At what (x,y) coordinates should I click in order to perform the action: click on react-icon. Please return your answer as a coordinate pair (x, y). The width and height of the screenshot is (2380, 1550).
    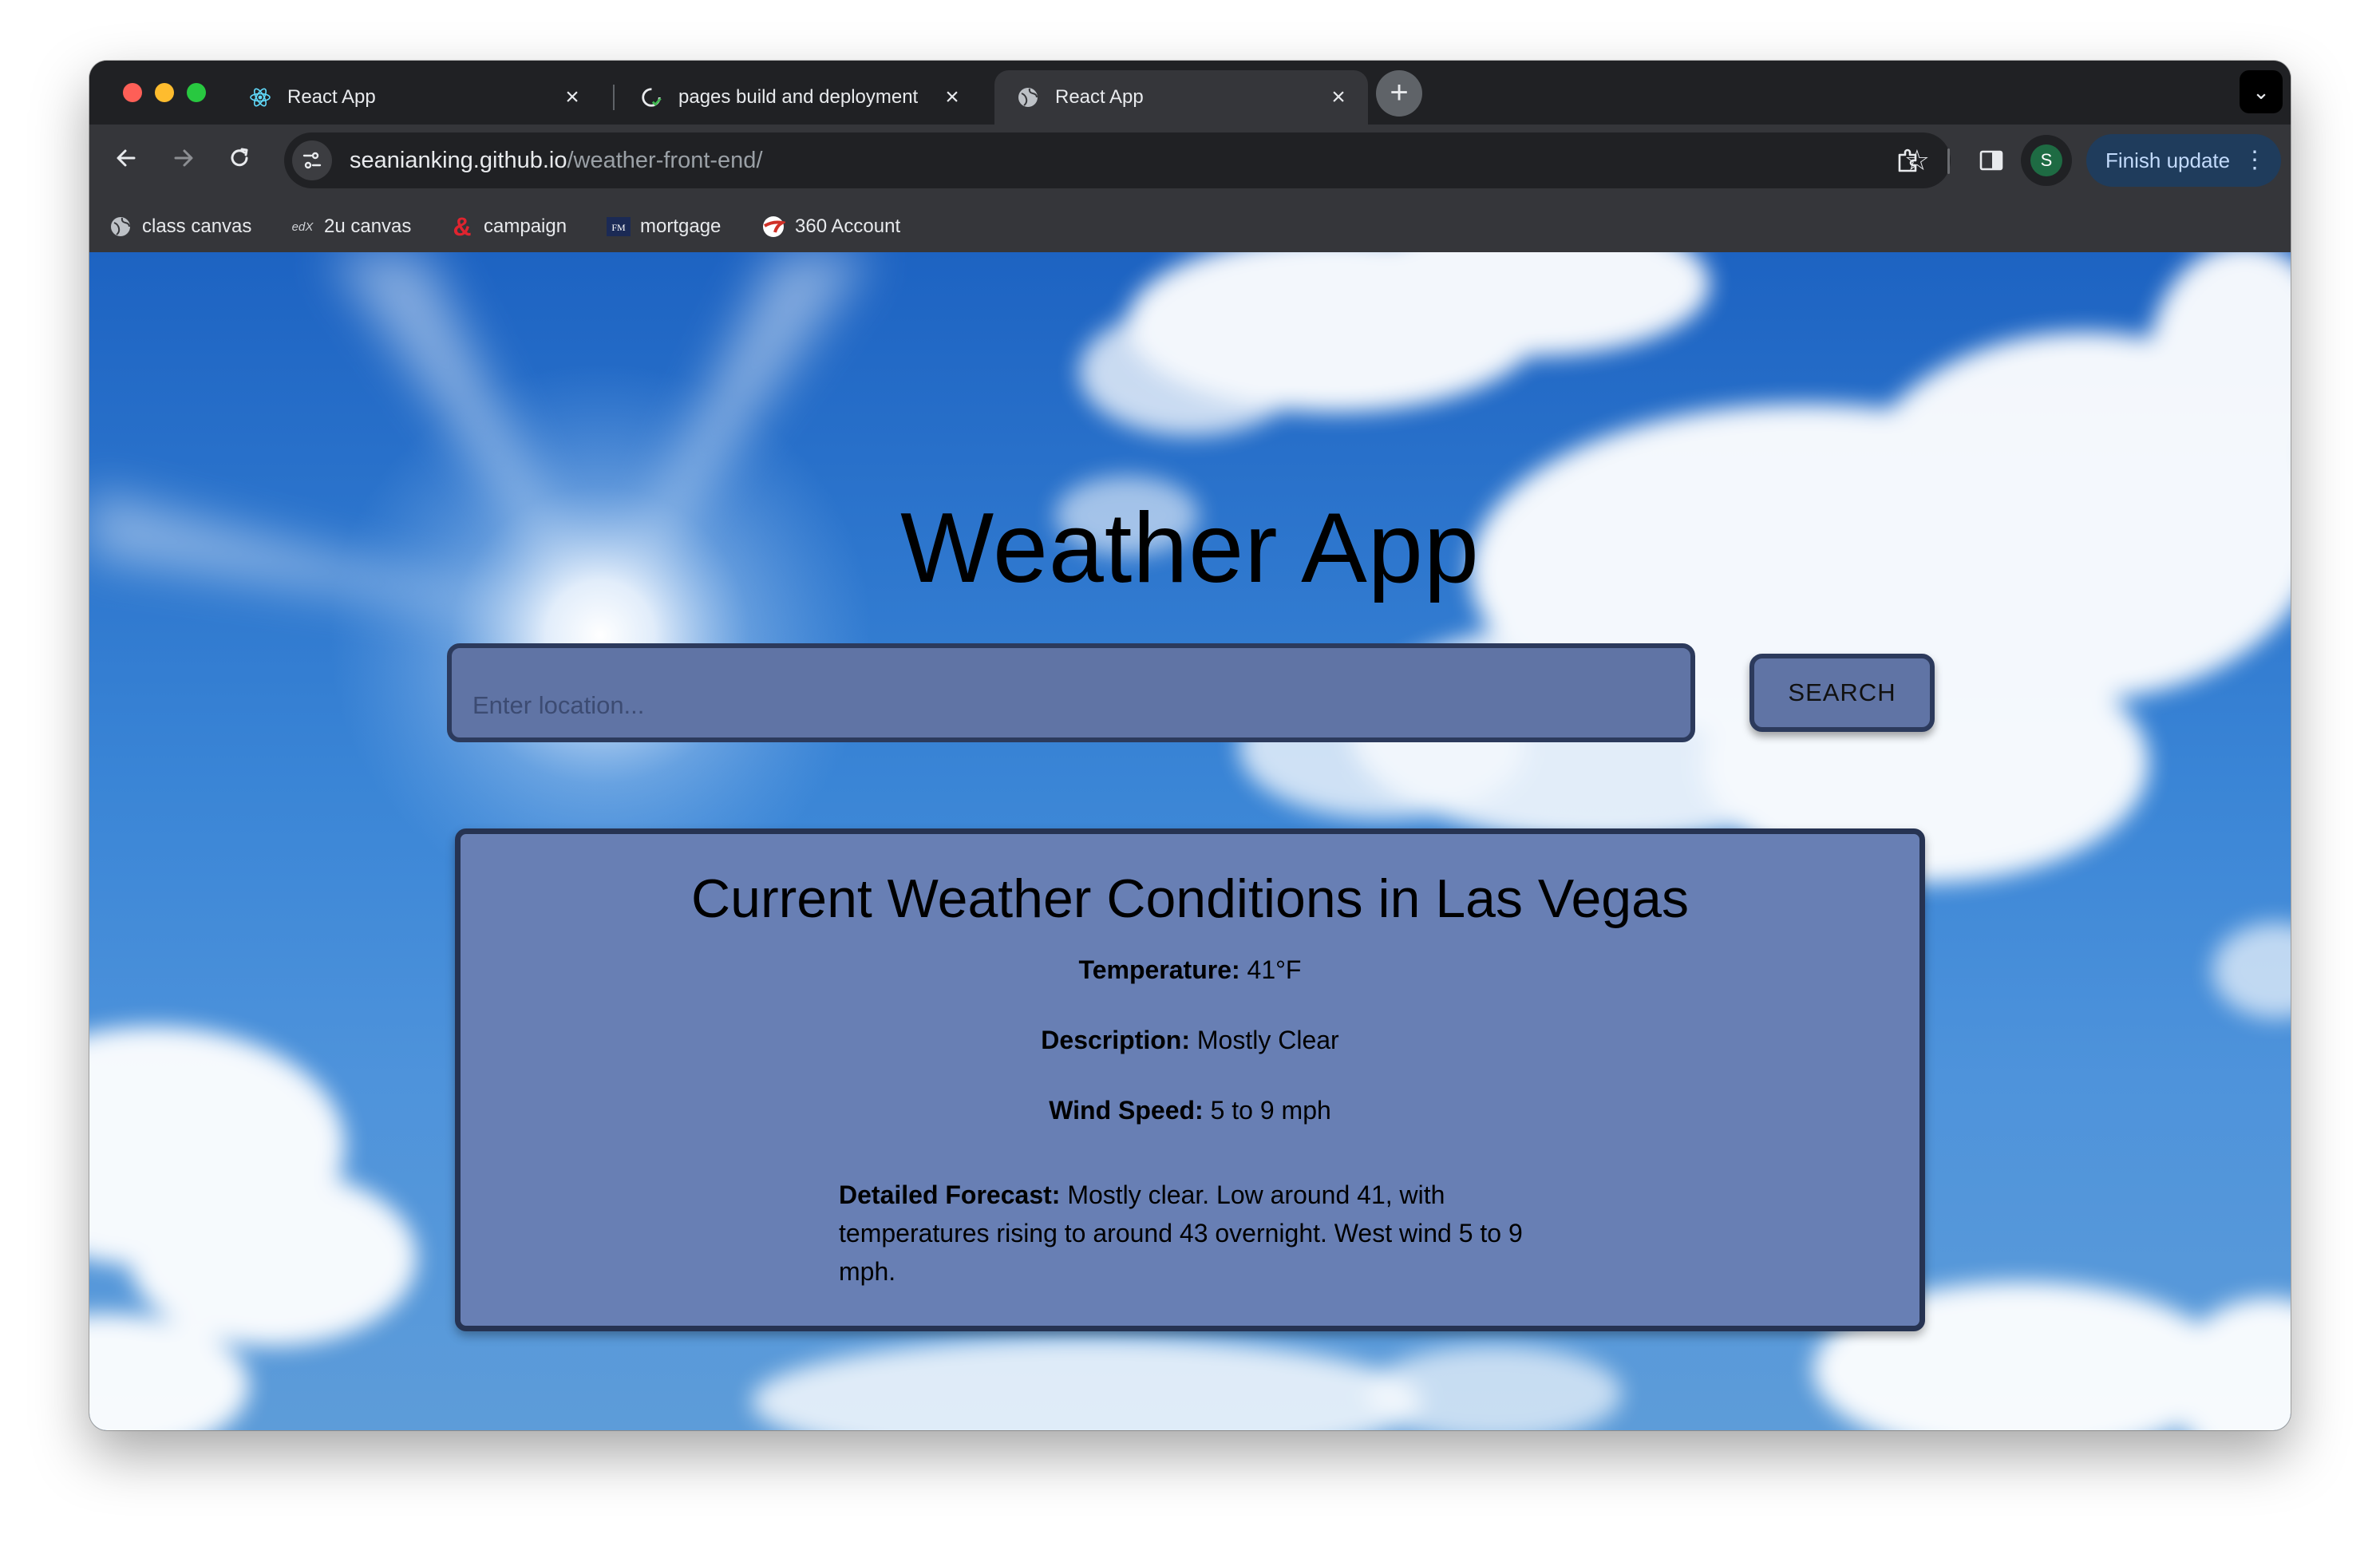
    Looking at the image, I should click on (260, 97).